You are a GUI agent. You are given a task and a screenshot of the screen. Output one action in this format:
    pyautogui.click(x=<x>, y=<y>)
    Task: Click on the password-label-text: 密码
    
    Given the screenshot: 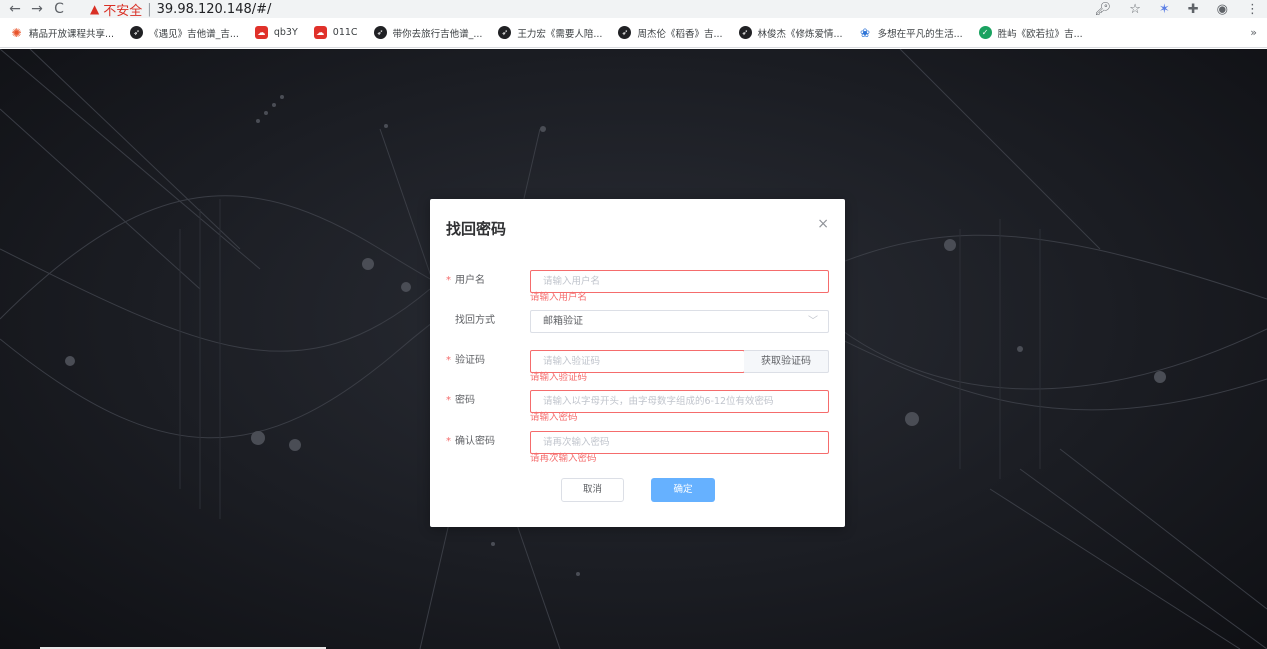 What is the action you would take?
    pyautogui.click(x=465, y=400)
    